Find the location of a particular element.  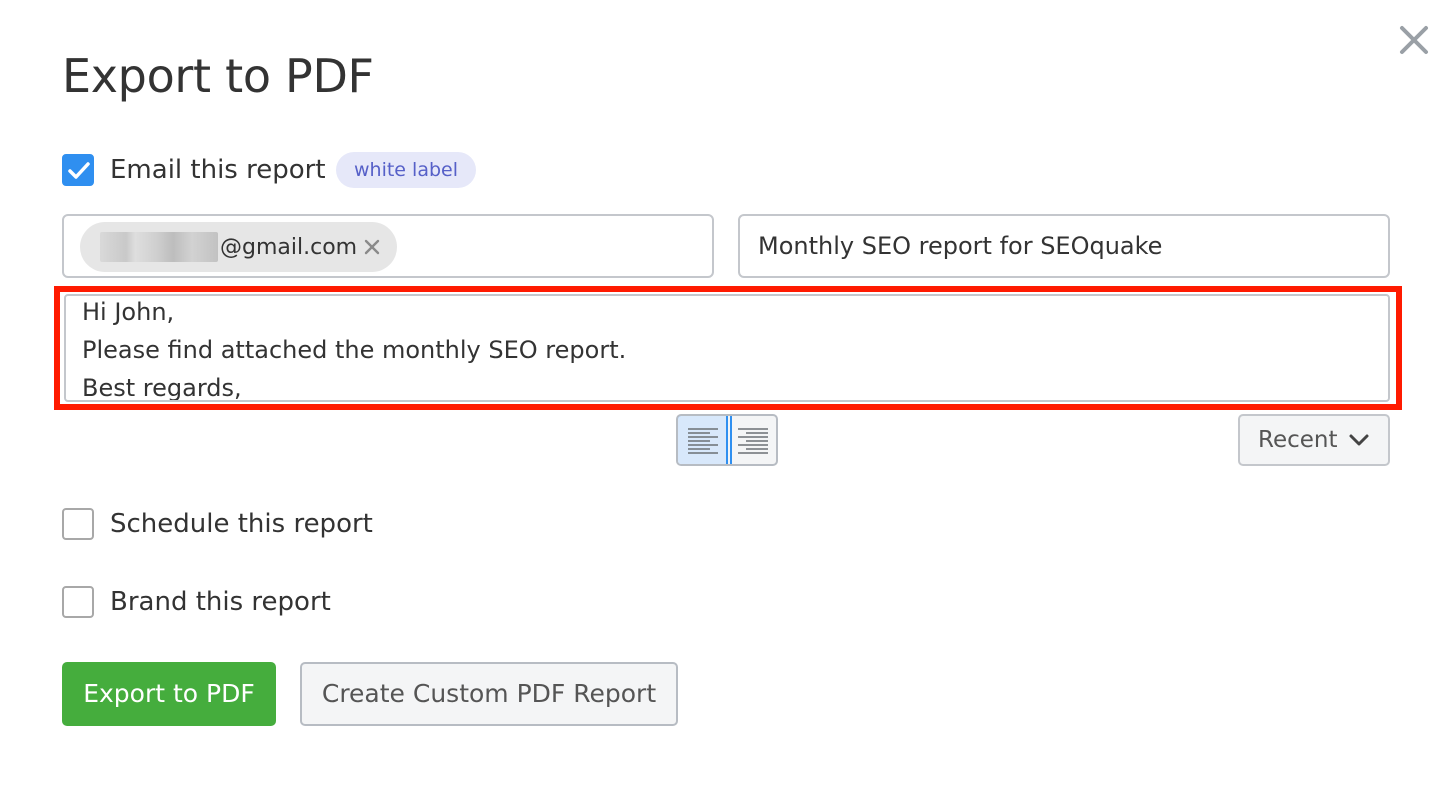

schedule-report-checkbox is located at coordinates (78, 524).